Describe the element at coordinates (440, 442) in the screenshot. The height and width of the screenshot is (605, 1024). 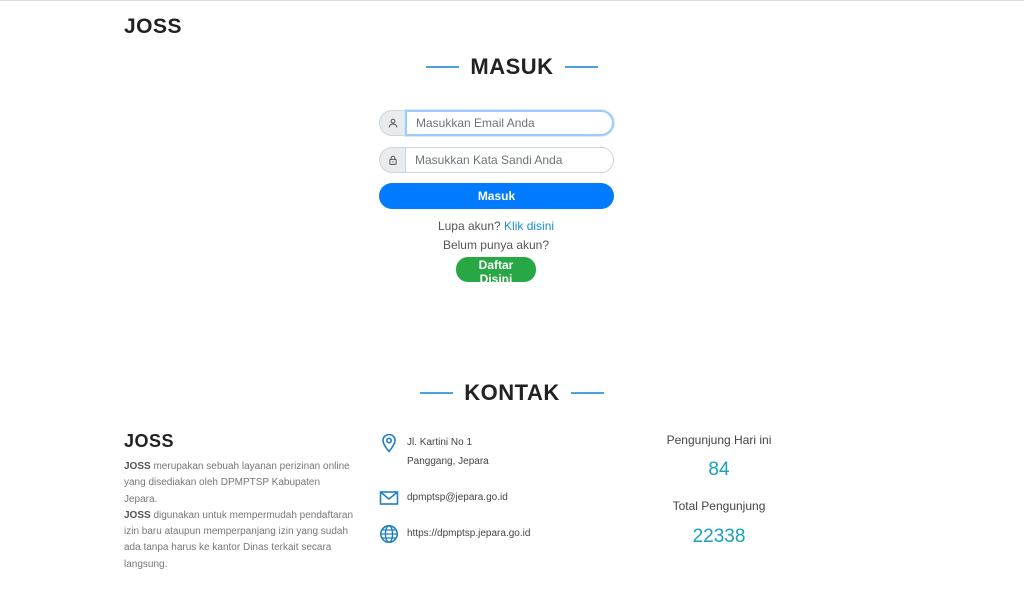
I see `address-line-1: Jl. Kartini No 1` at that location.